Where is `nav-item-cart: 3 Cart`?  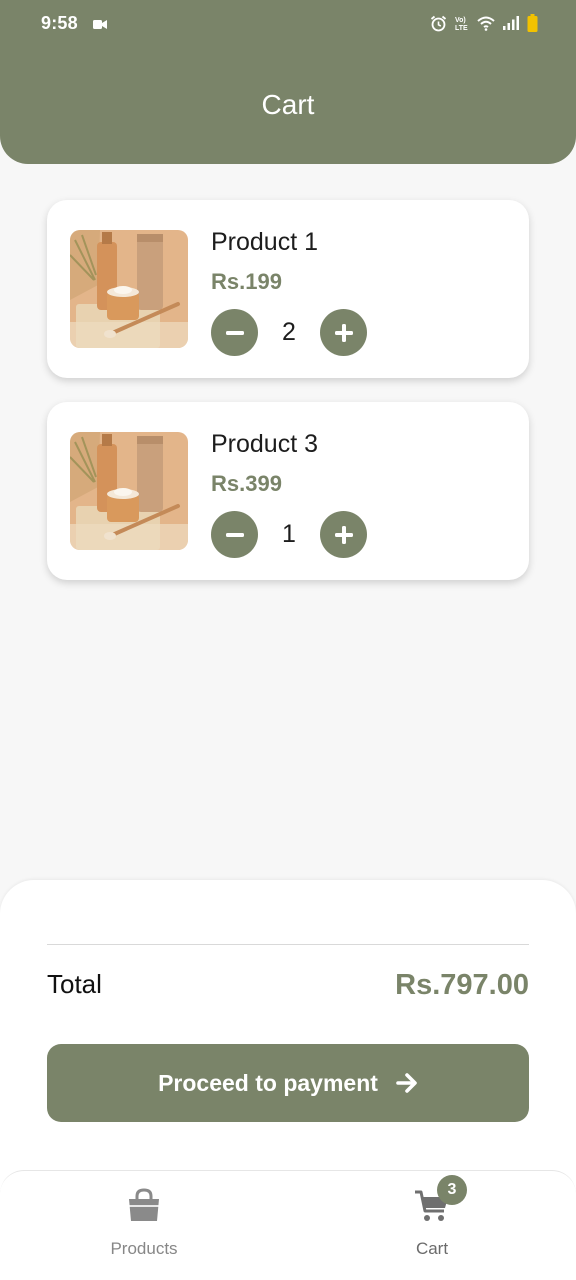
nav-item-cart: 3 Cart is located at coordinates (432, 1217).